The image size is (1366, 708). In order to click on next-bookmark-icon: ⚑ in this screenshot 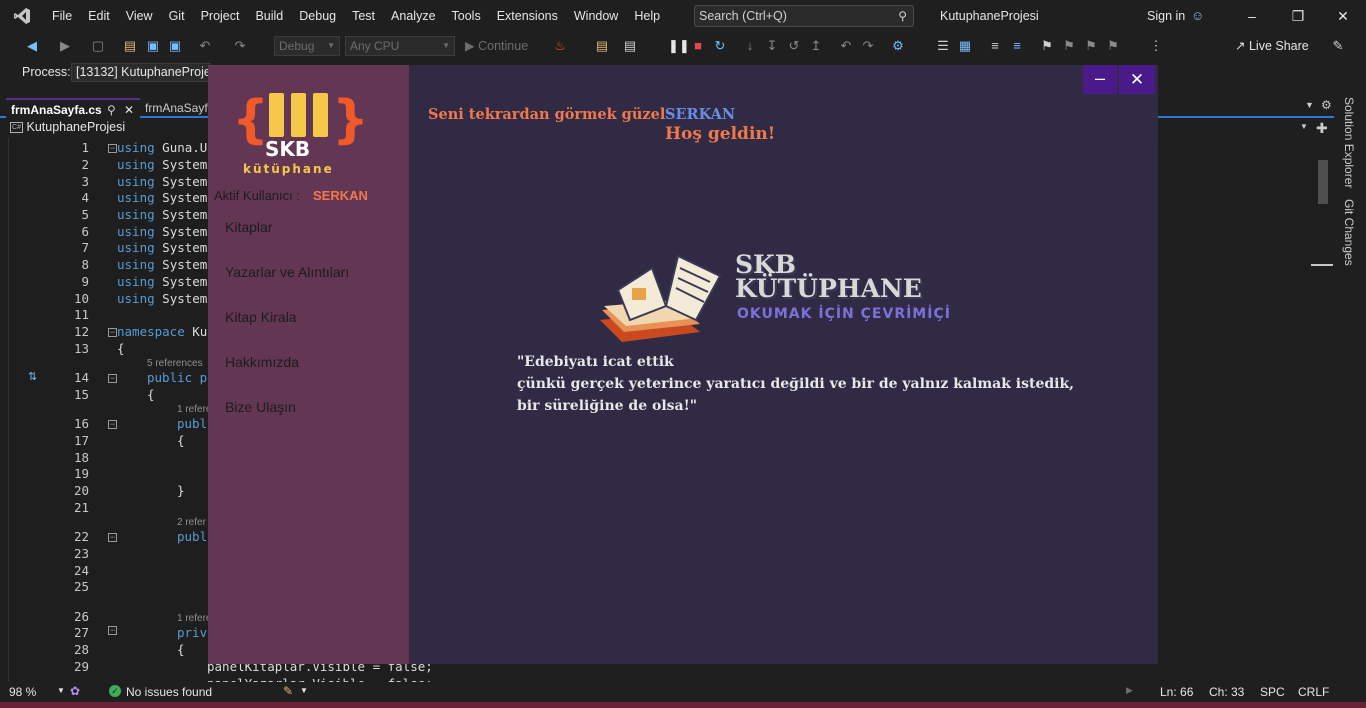, I will do `click(1091, 46)`.